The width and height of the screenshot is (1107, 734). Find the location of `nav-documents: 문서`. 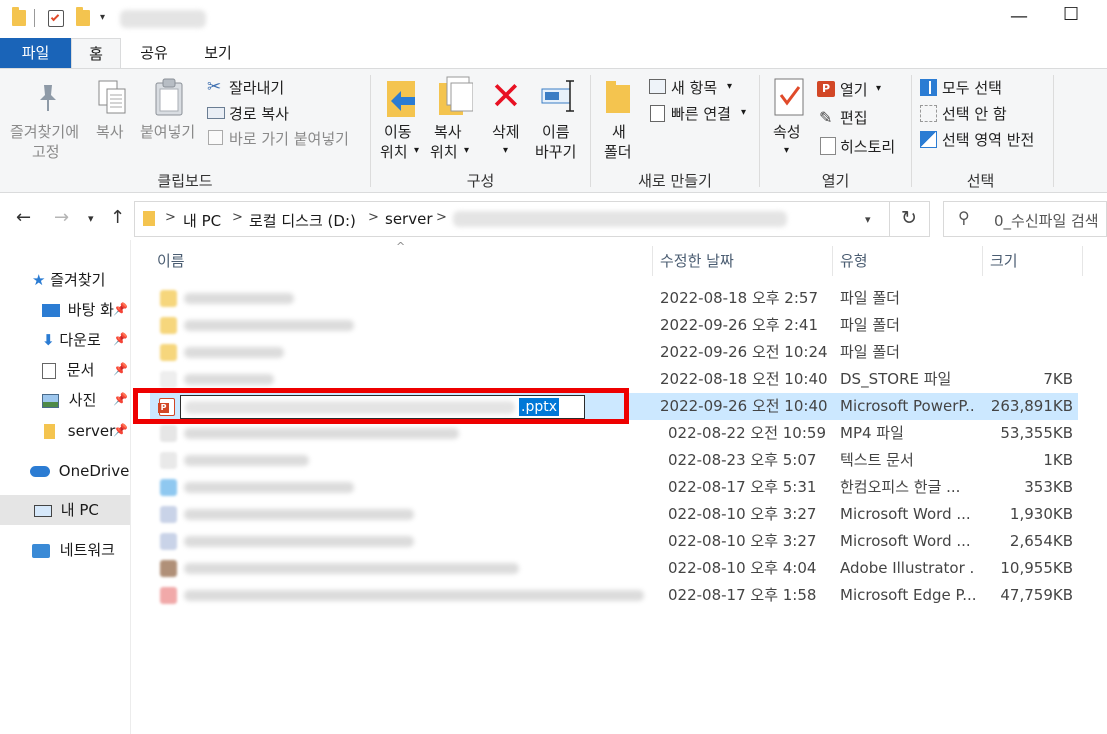

nav-documents: 문서 is located at coordinates (68, 370).